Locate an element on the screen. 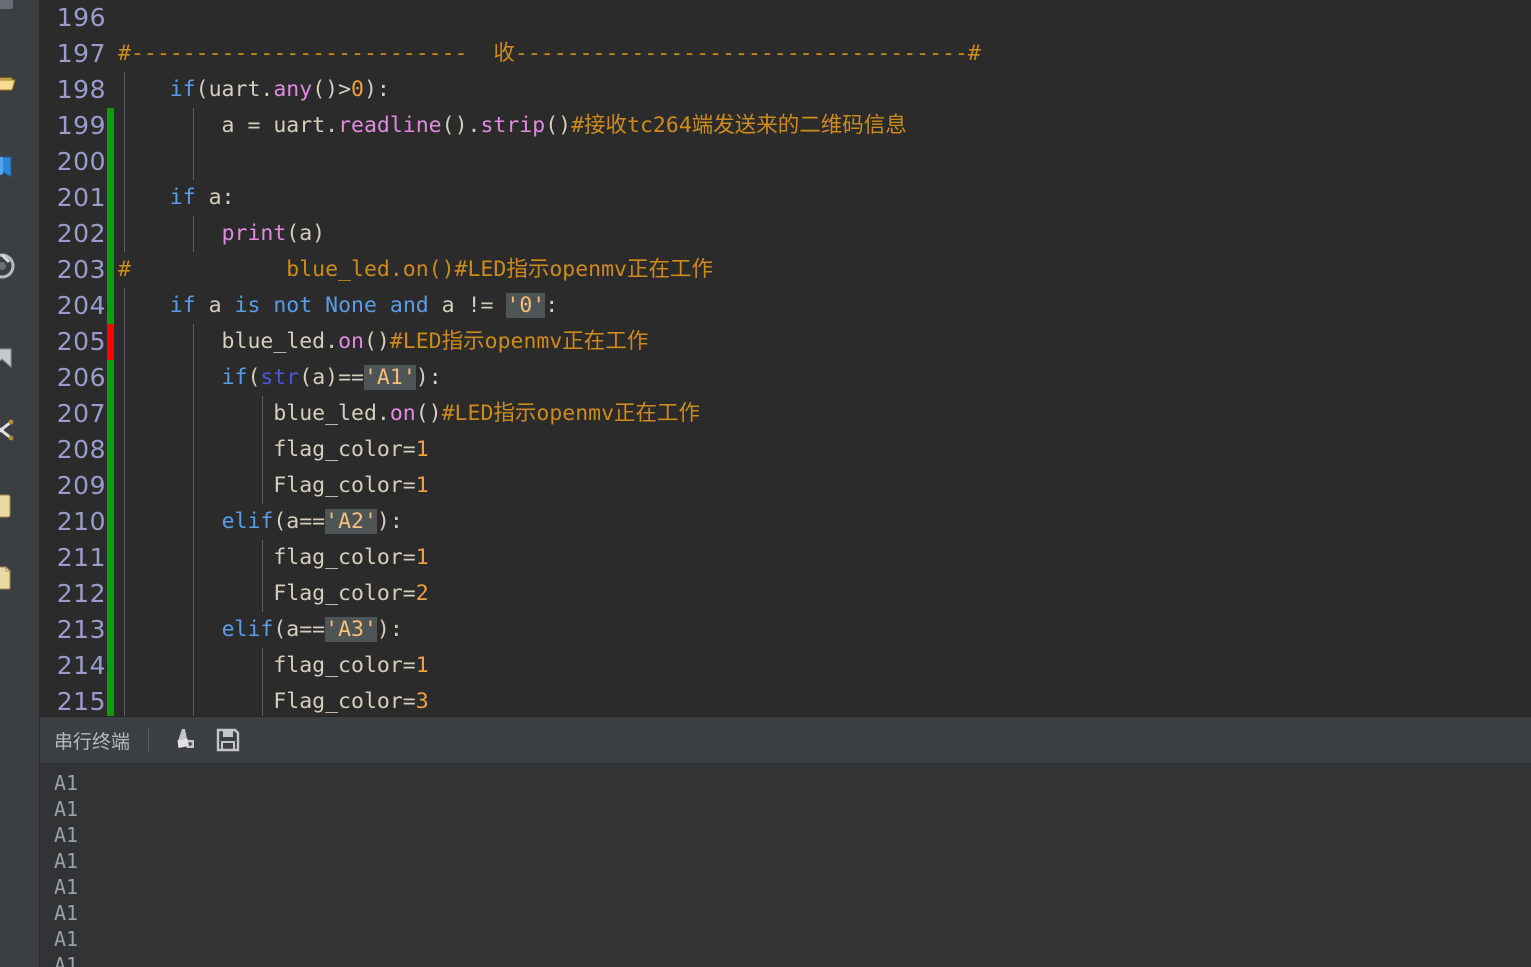 Image resolution: width=1531 pixels, height=967 pixels. left-toolbar is located at coordinates (20, 483).